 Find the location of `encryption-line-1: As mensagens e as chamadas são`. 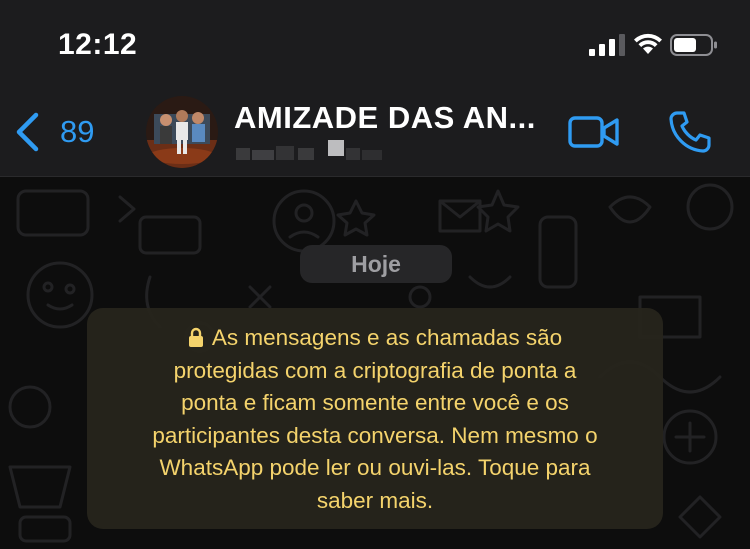

encryption-line-1: As mensagens e as chamadas são is located at coordinates (375, 338).